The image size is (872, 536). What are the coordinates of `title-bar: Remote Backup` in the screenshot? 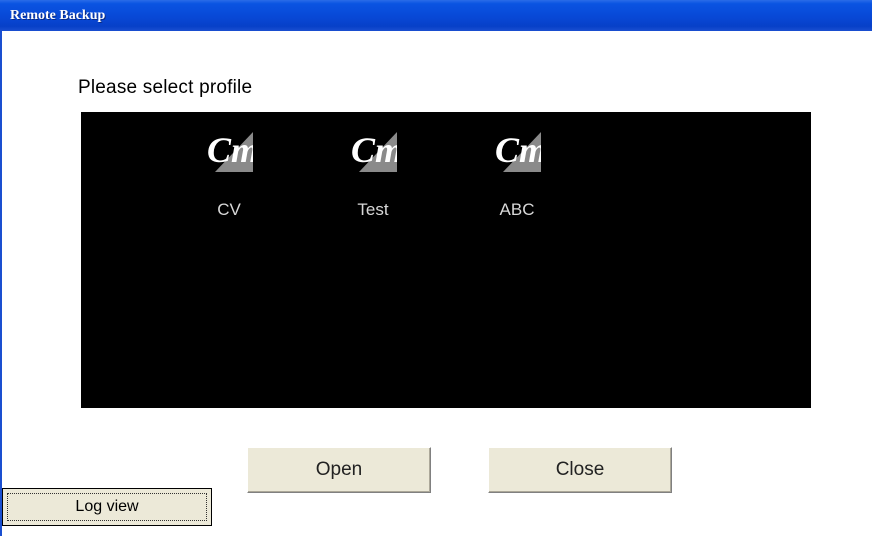 It's located at (436, 15).